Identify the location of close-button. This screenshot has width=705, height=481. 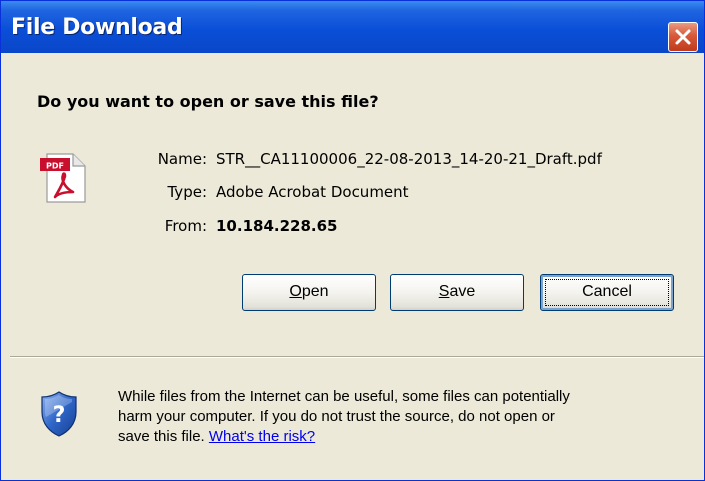
(683, 37).